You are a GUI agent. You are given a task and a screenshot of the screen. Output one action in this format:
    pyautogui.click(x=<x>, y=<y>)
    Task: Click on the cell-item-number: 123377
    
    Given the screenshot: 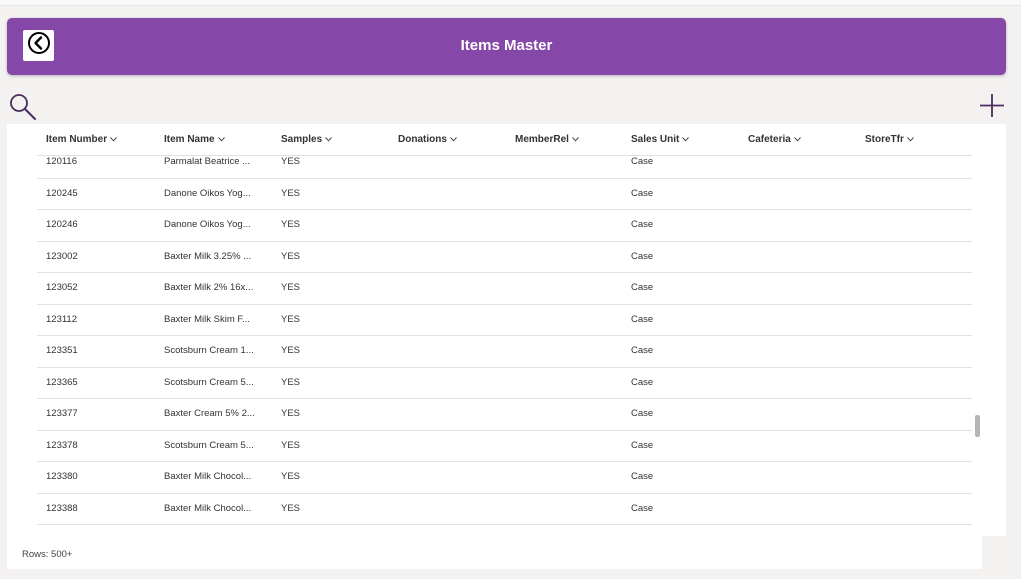 What is the action you would take?
    pyautogui.click(x=62, y=413)
    